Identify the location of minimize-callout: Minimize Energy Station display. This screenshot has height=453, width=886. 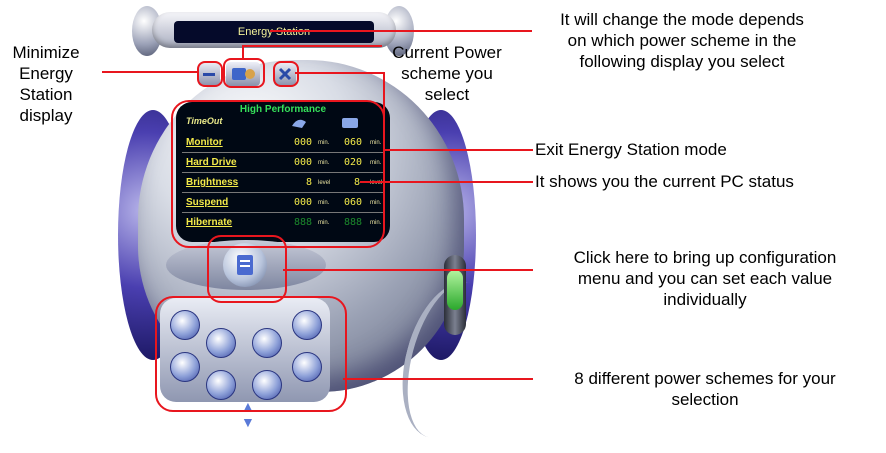
(46, 84).